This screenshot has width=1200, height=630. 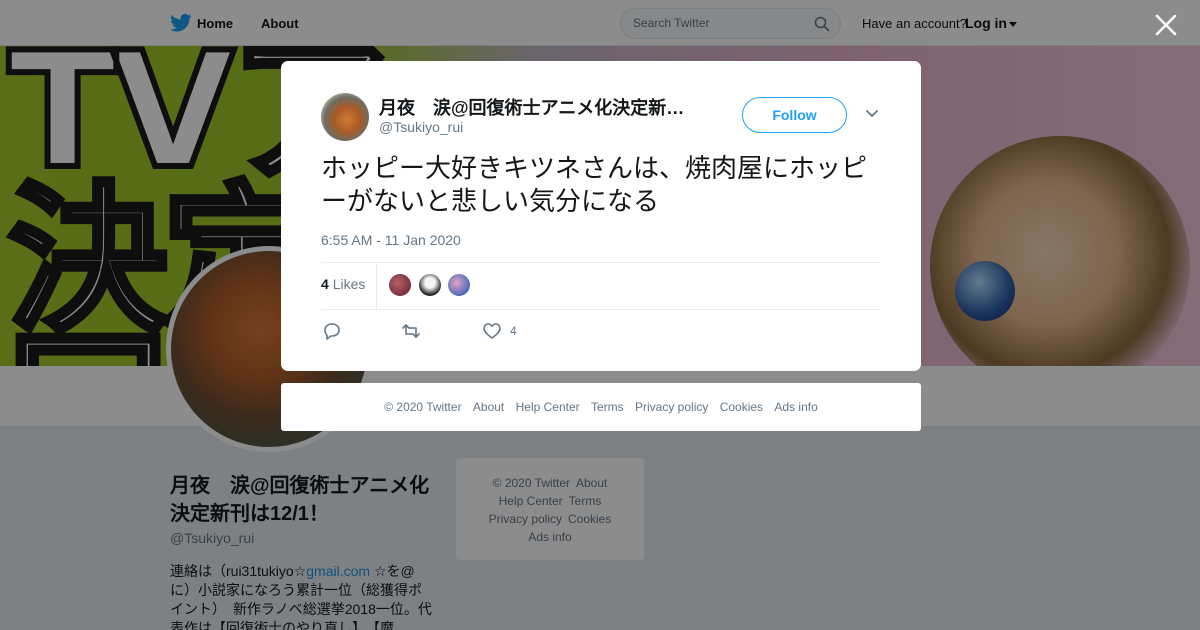 I want to click on likes-count: 4, so click(x=325, y=284).